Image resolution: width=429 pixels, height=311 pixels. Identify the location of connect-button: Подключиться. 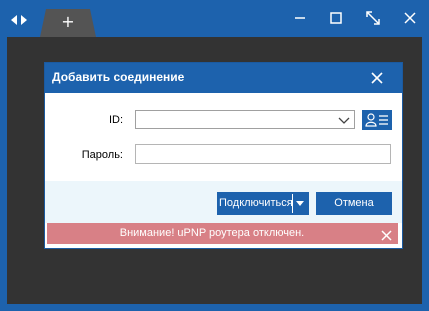
(263, 203).